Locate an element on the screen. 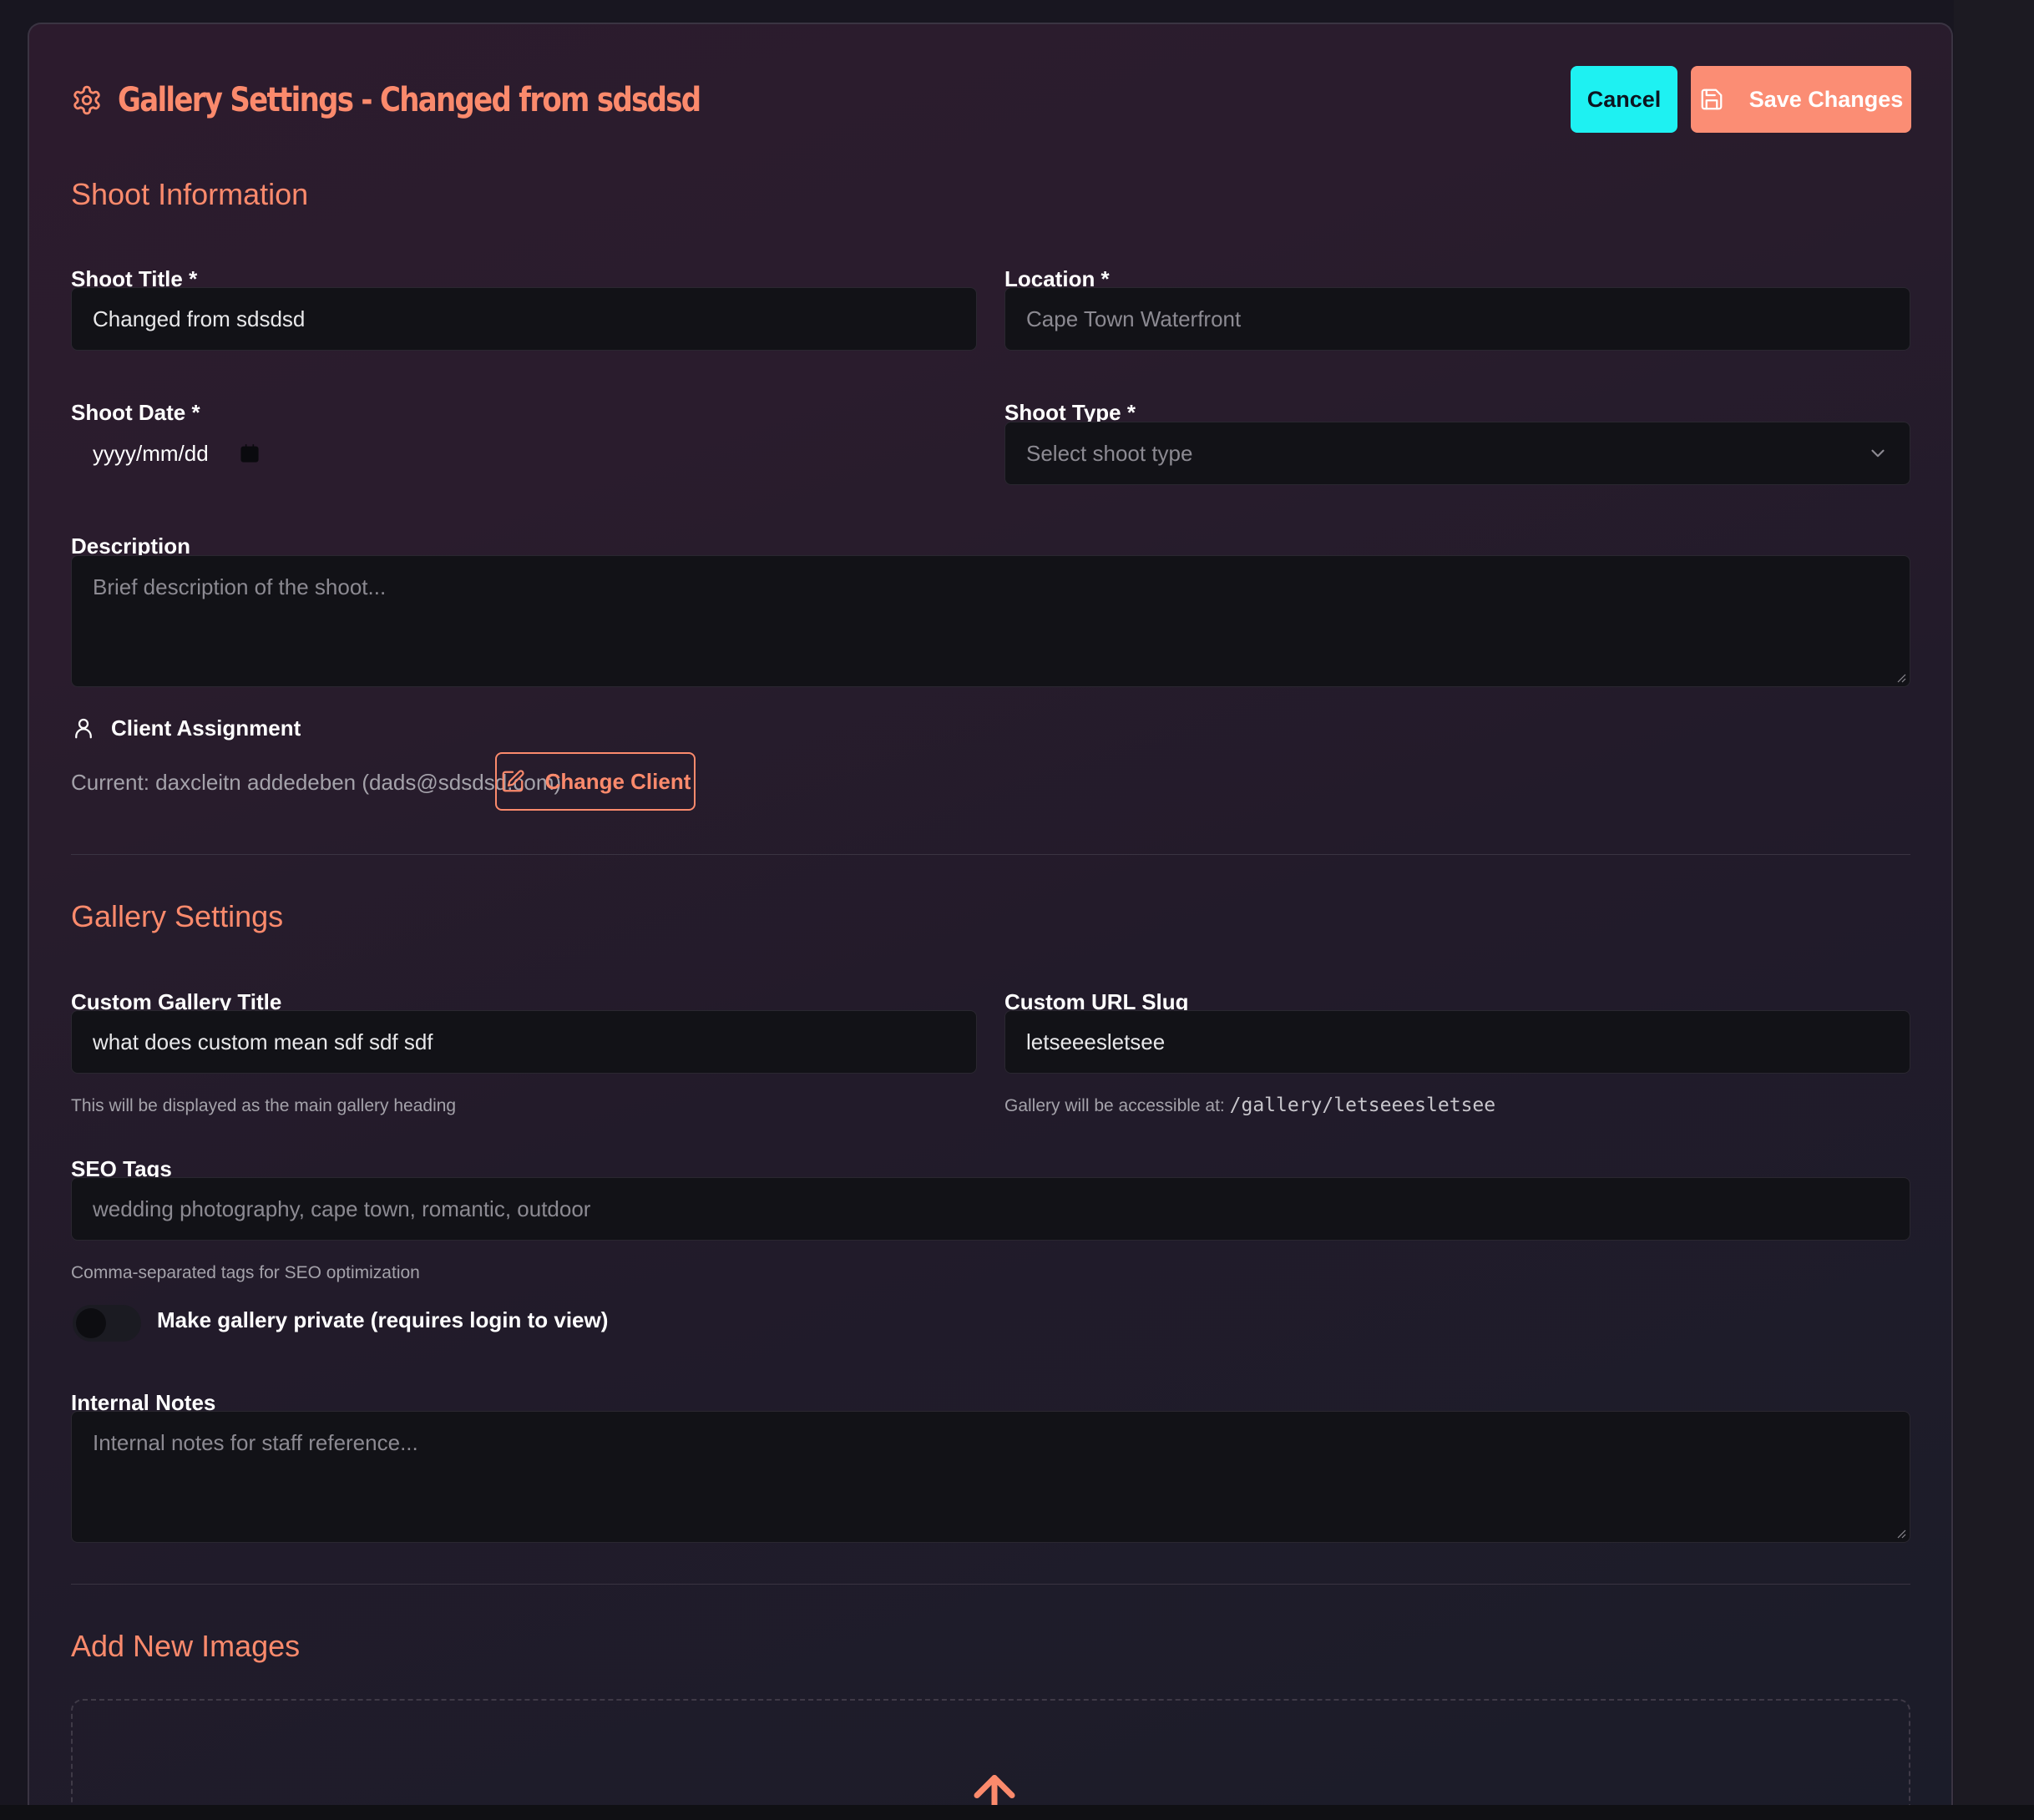  client-assignment-header: Client Assignment is located at coordinates (186, 728).